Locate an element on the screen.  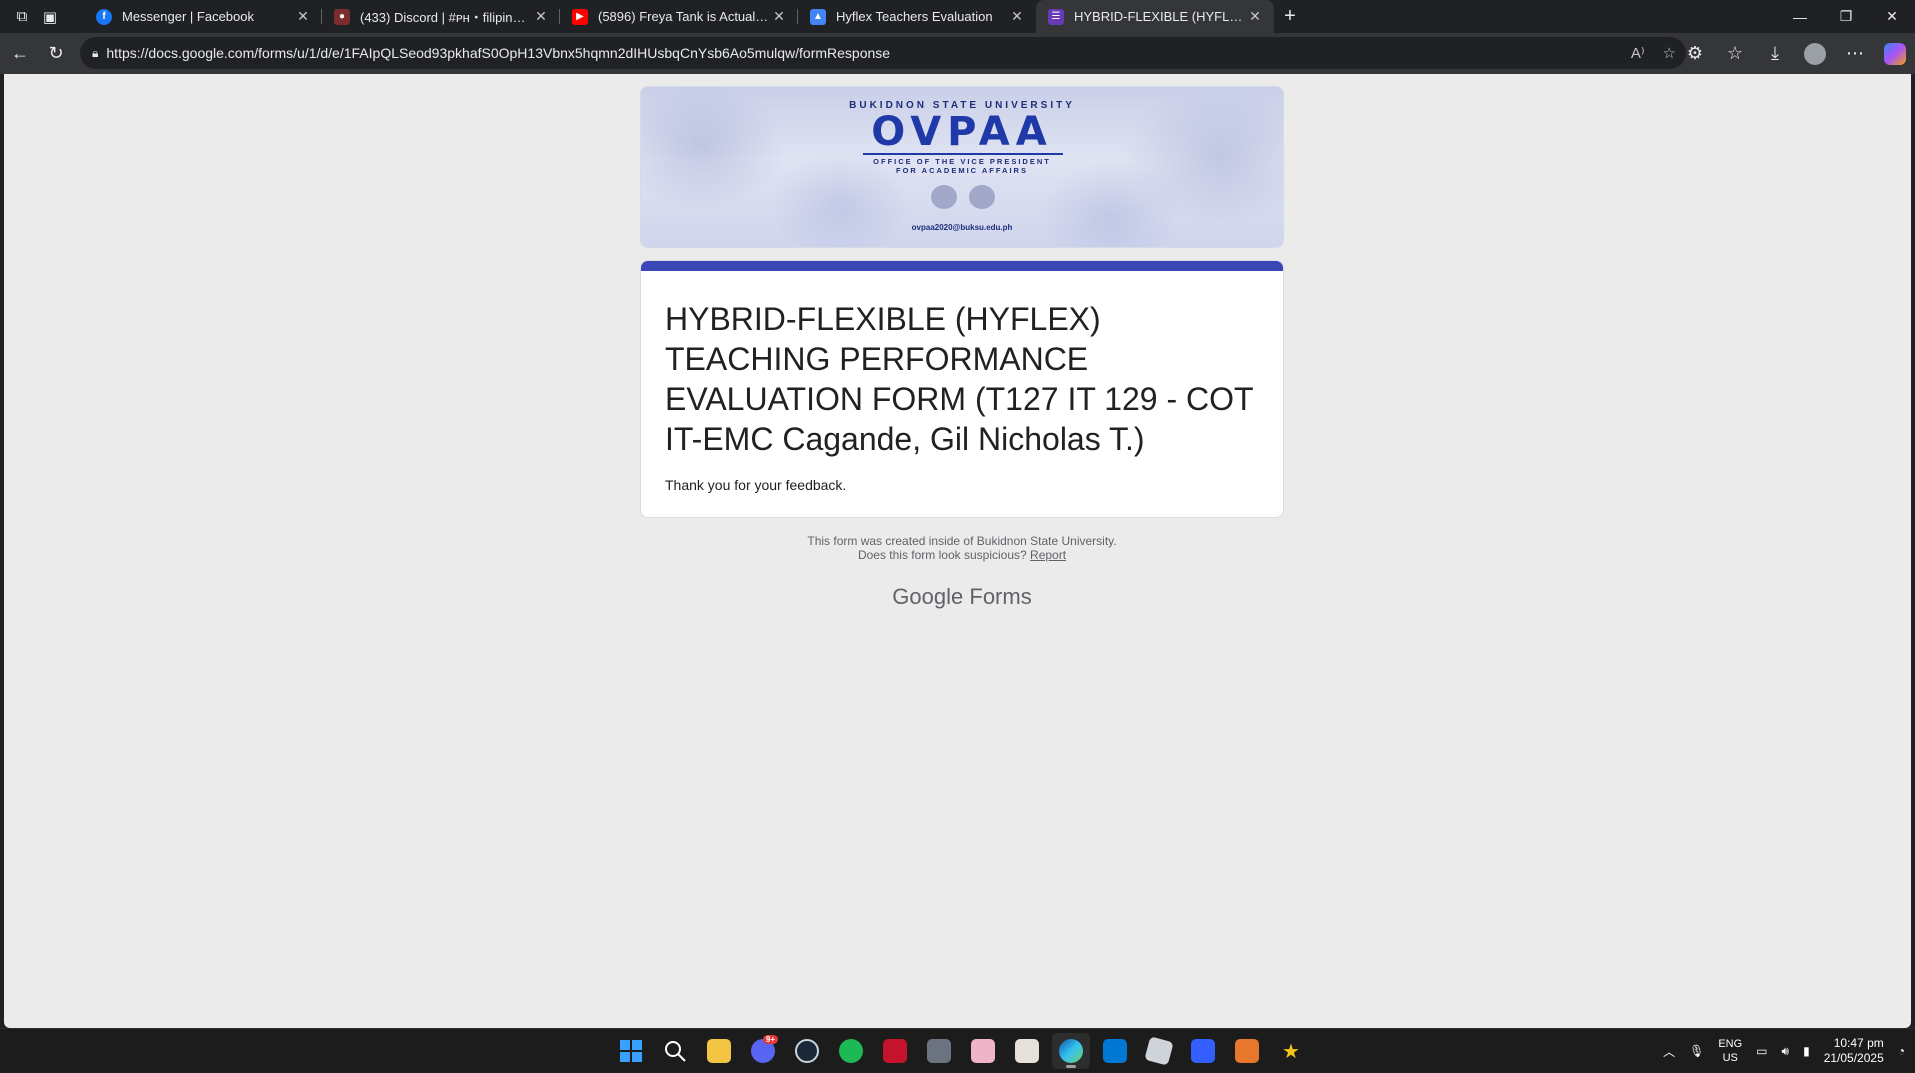
tab-title: Messenger | Facebook is located at coordinates (188, 16).